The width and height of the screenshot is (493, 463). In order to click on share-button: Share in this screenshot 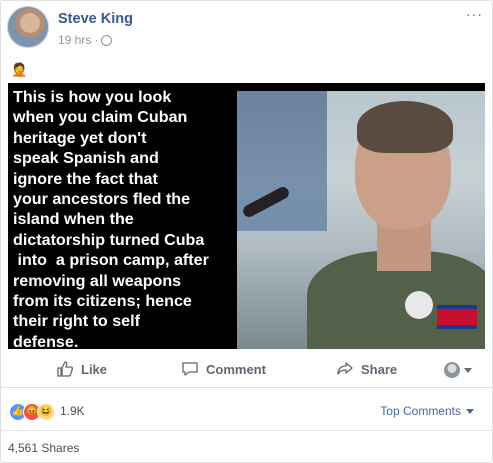, I will do `click(366, 369)`.